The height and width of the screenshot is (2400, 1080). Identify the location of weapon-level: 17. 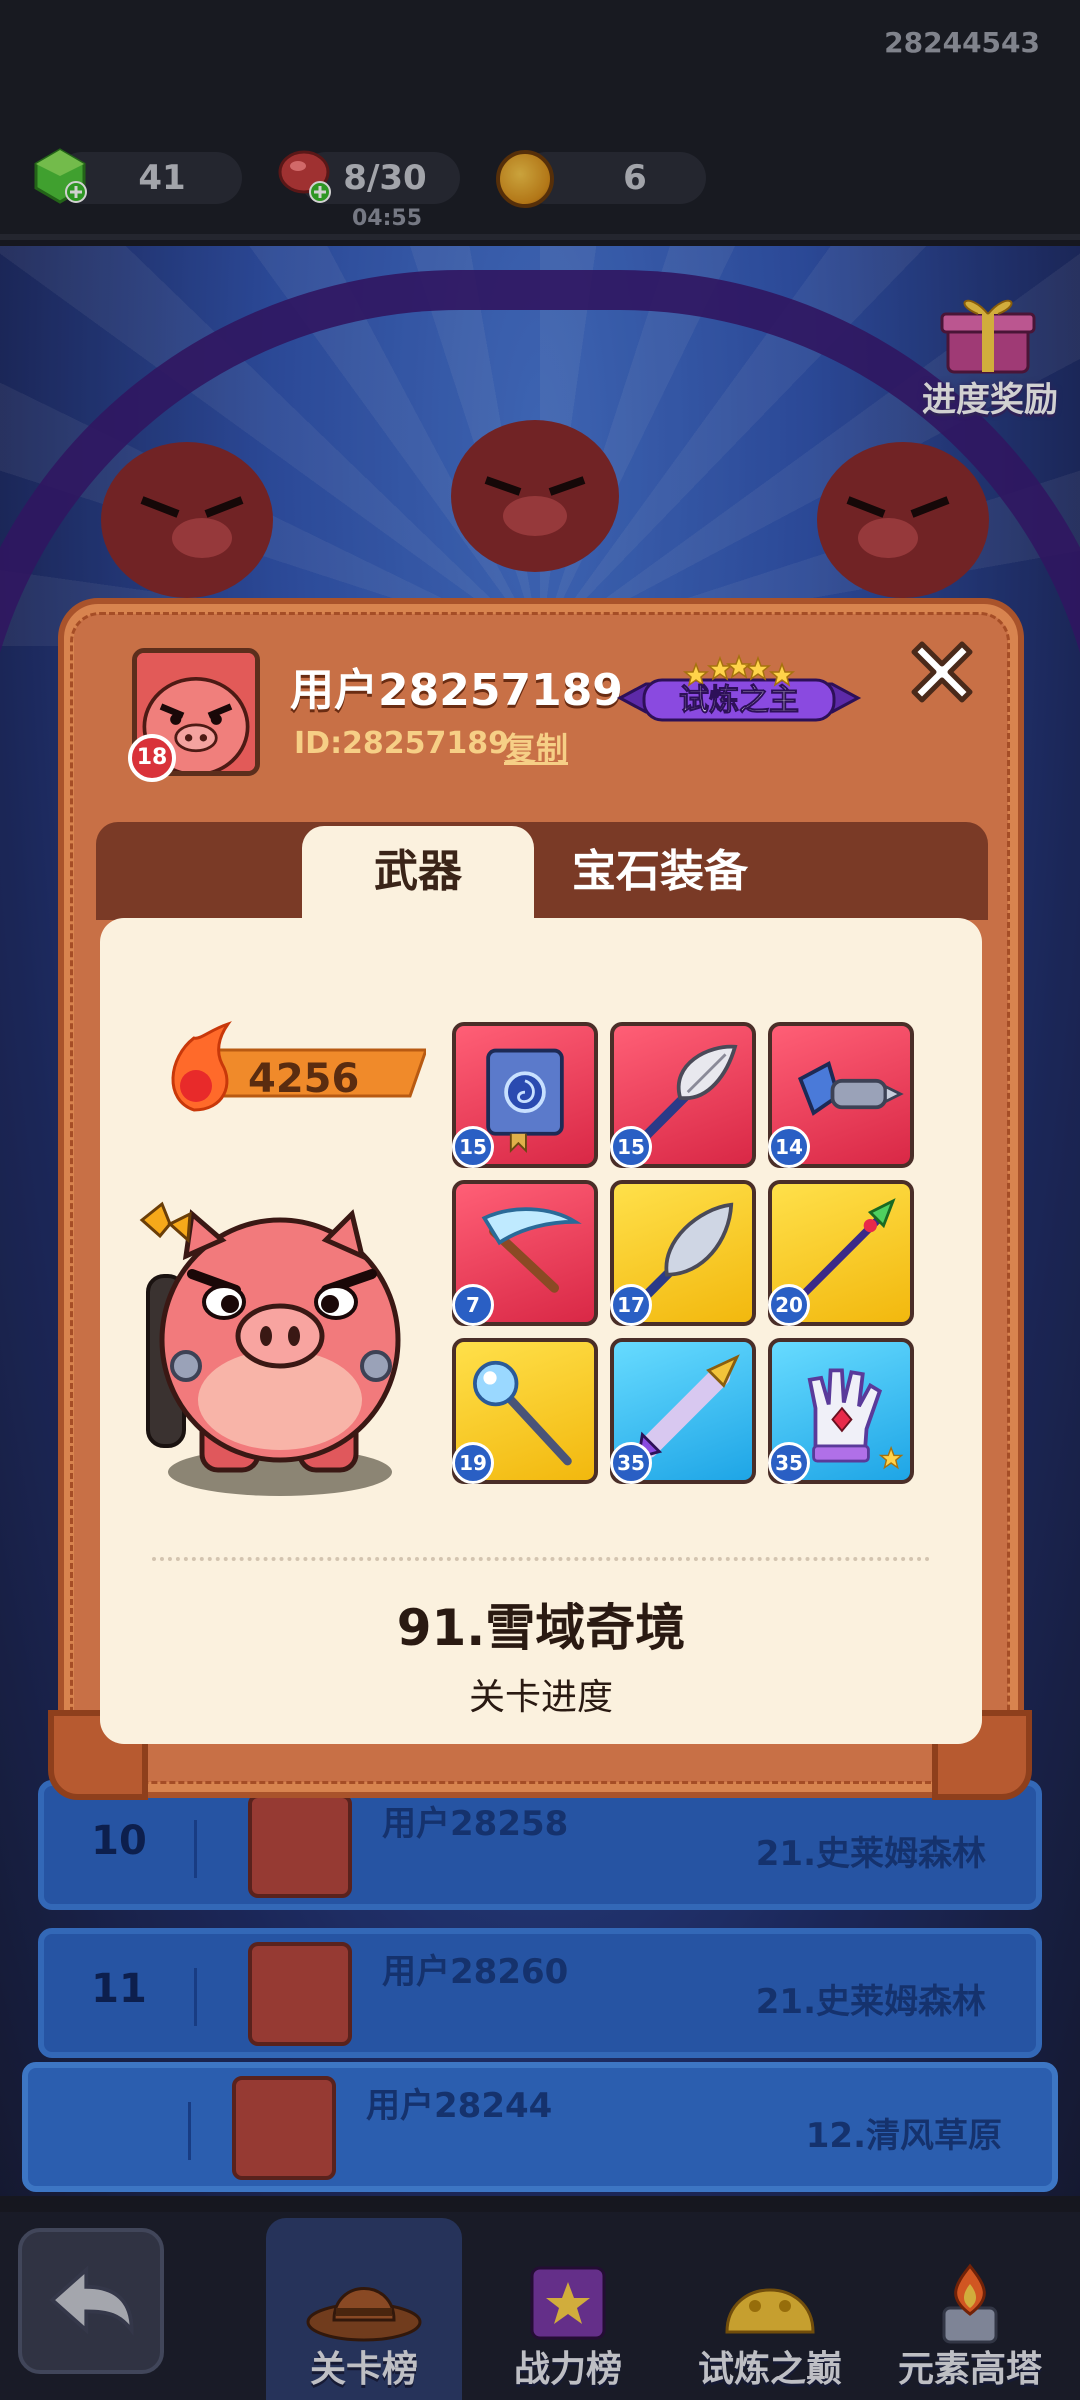
(631, 1305).